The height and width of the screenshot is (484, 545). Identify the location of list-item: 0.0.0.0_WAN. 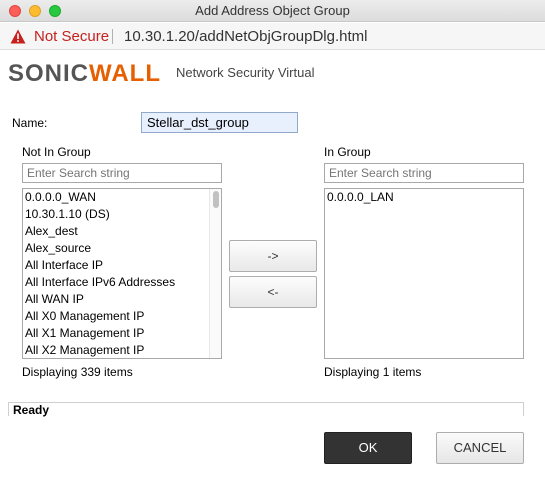
(122, 197).